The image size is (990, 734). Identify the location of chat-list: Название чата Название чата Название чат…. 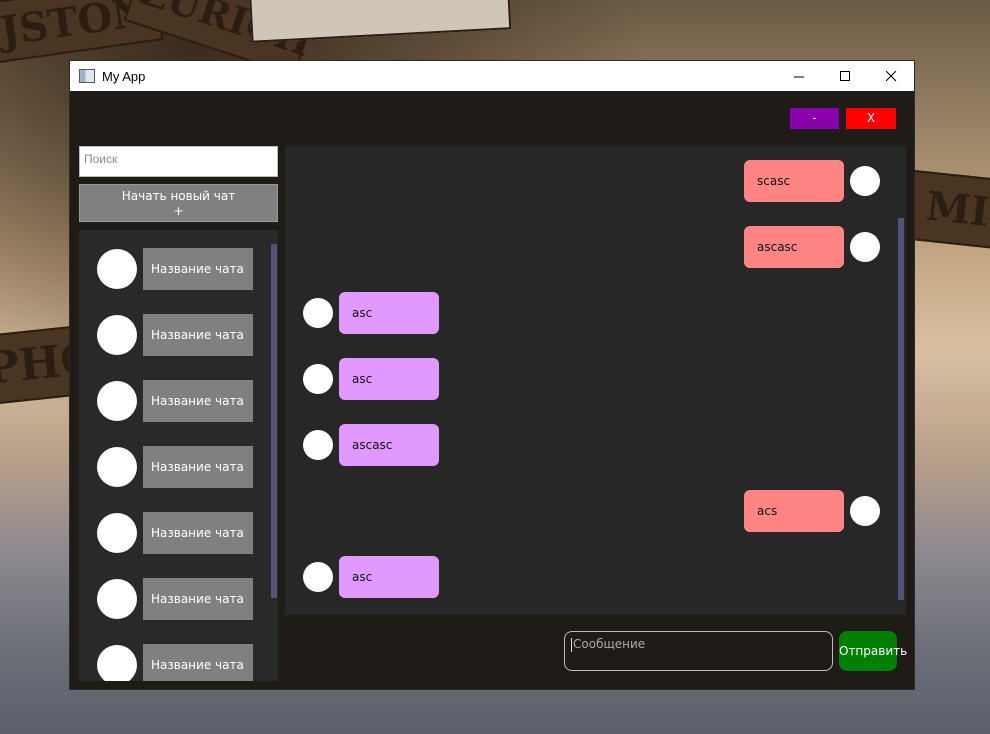
(178, 455).